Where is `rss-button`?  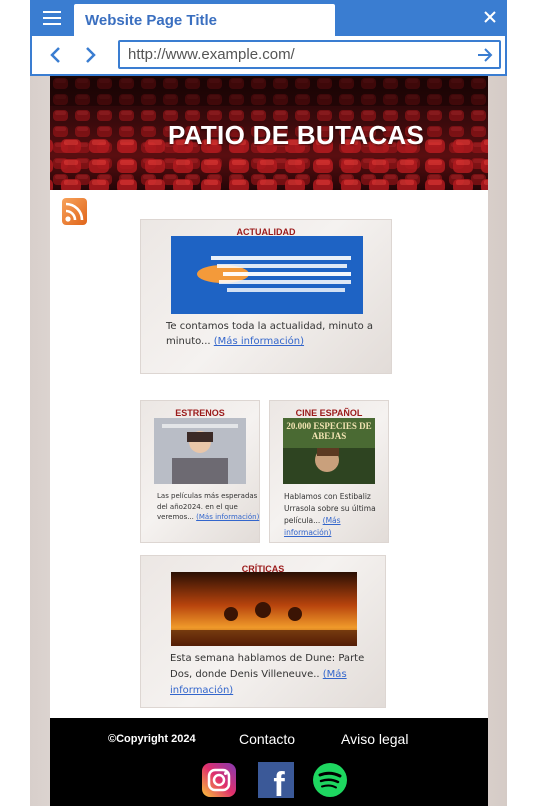 rss-button is located at coordinates (74, 211).